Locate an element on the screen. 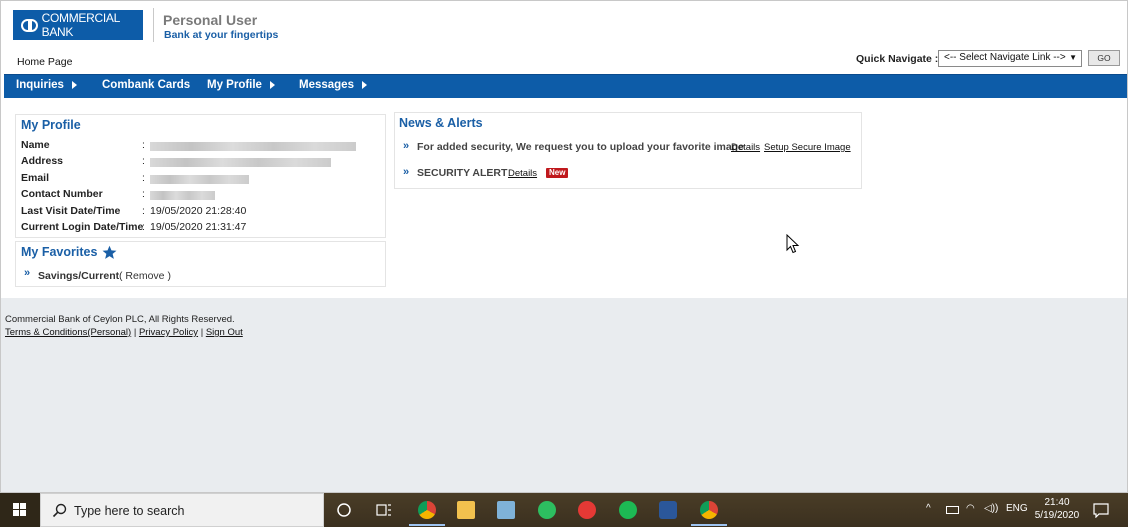 This screenshot has width=1128, height=527. remove-label: Remove is located at coordinates (145, 276).